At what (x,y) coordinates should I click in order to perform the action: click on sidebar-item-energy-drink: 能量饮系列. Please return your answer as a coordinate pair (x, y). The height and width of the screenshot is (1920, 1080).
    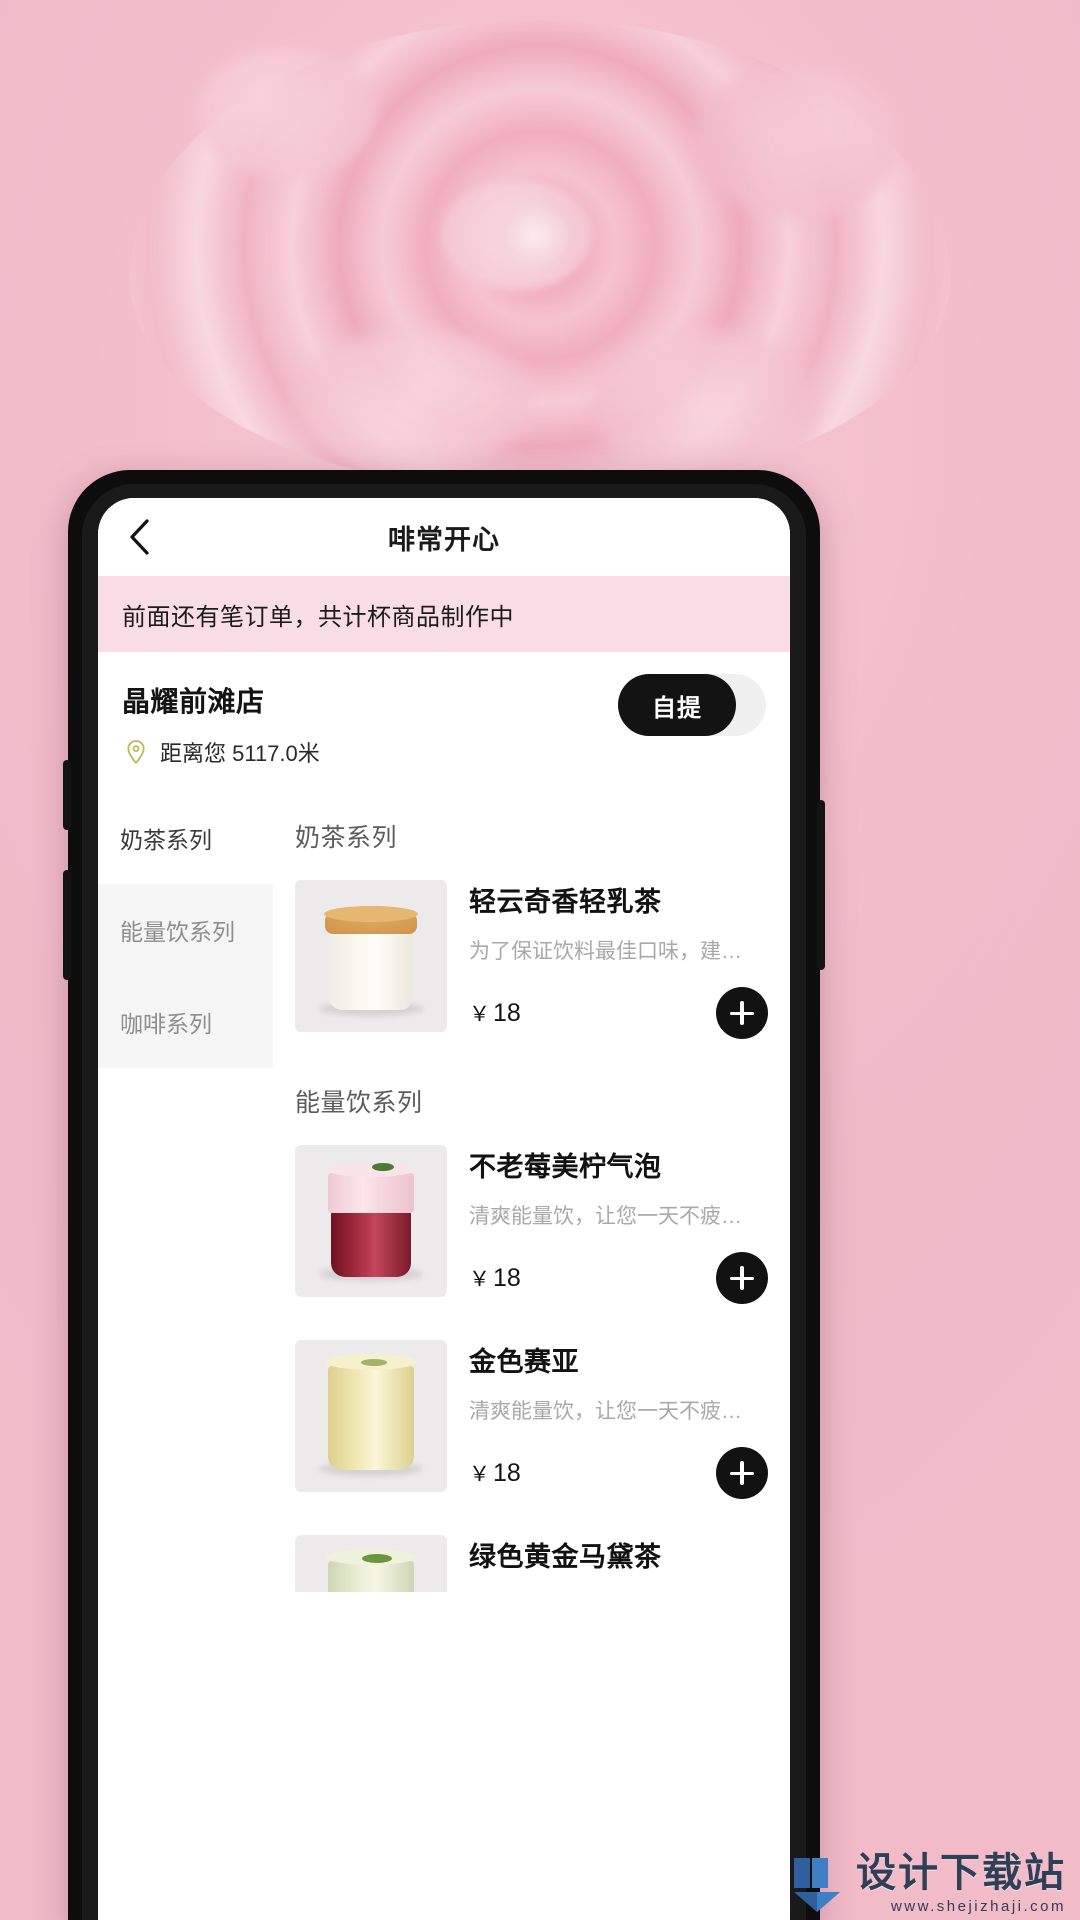
    Looking at the image, I should click on (185, 930).